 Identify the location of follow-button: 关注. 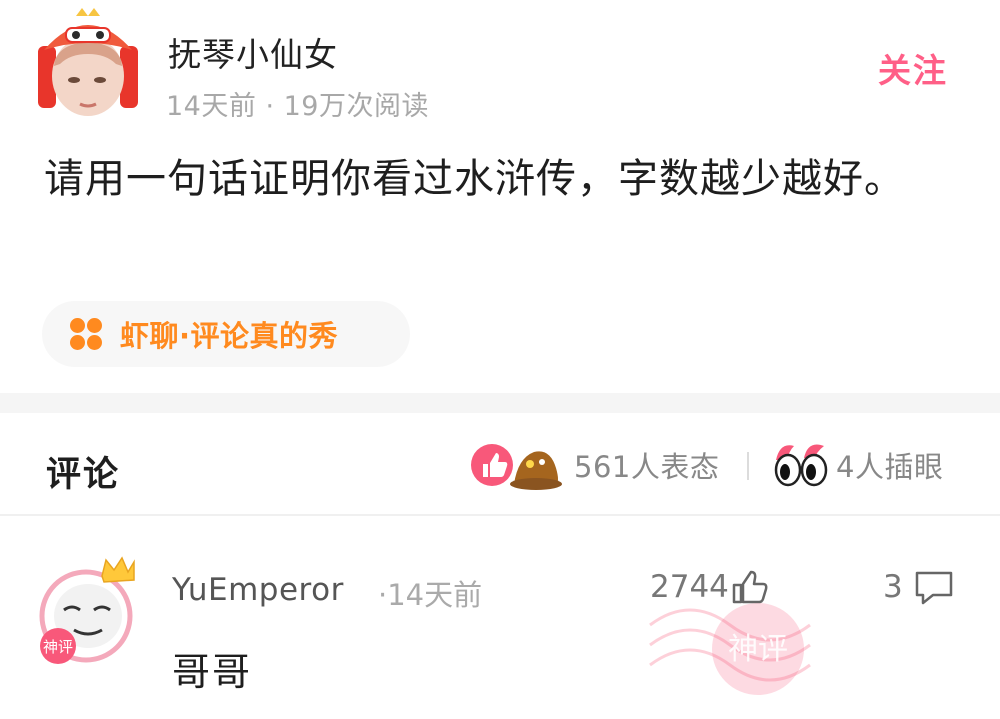
(913, 68).